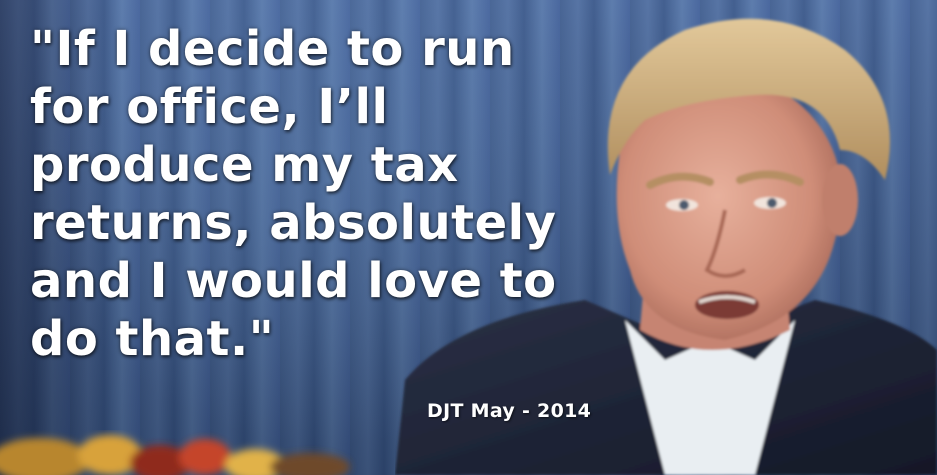 This screenshot has height=475, width=937. I want to click on attribution-text: DJT May - 2014, so click(509, 411).